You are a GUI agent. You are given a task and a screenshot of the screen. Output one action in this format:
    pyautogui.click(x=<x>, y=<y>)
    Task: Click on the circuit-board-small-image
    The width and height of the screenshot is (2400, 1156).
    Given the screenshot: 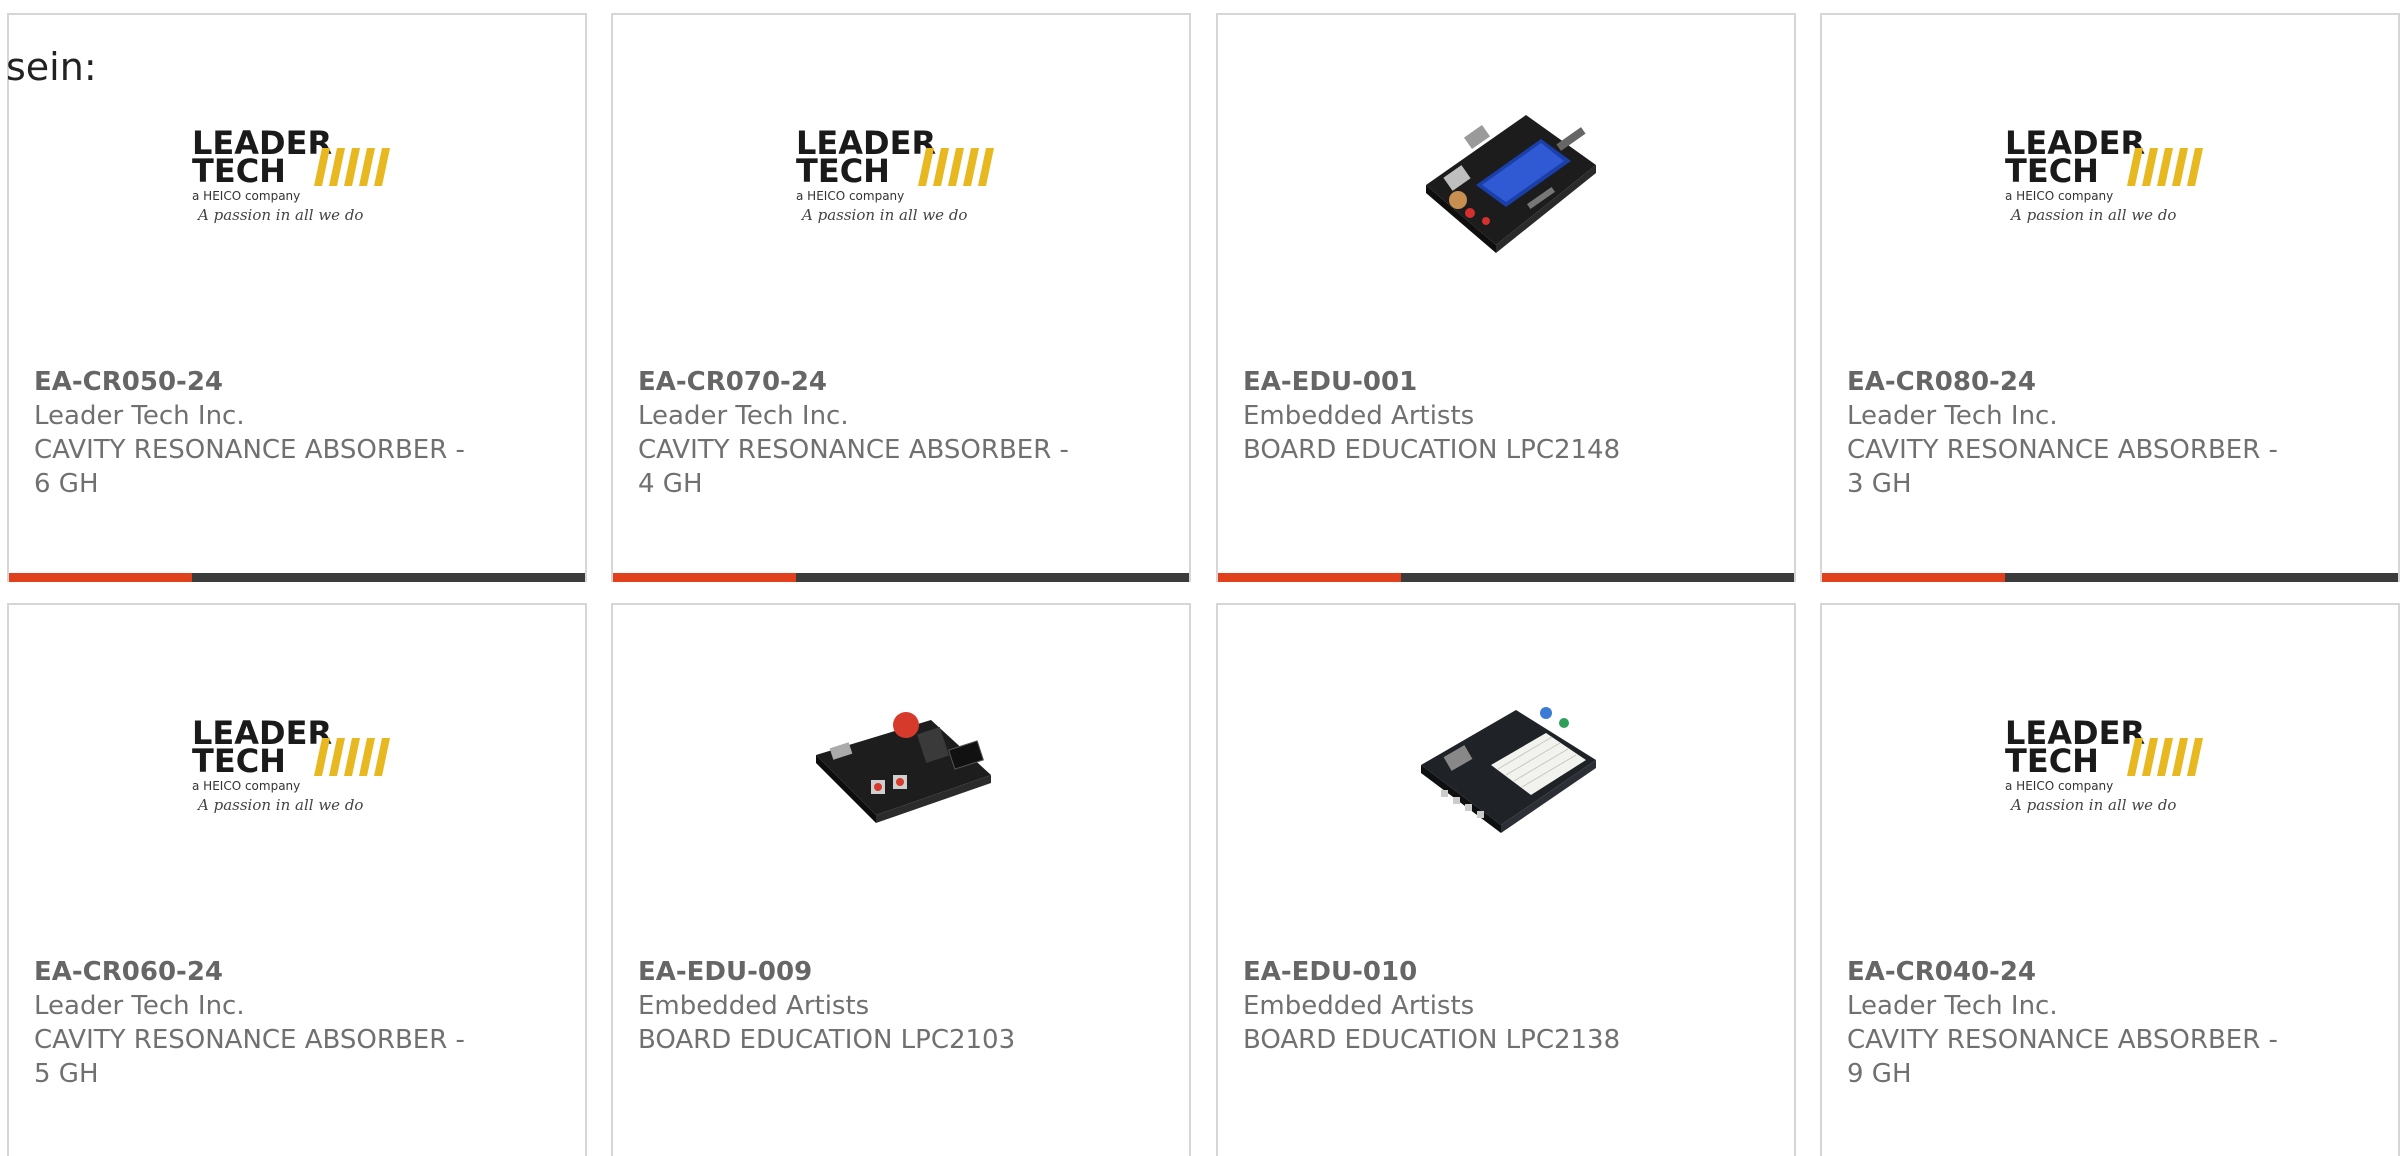 What is the action you would take?
    pyautogui.click(x=903, y=767)
    